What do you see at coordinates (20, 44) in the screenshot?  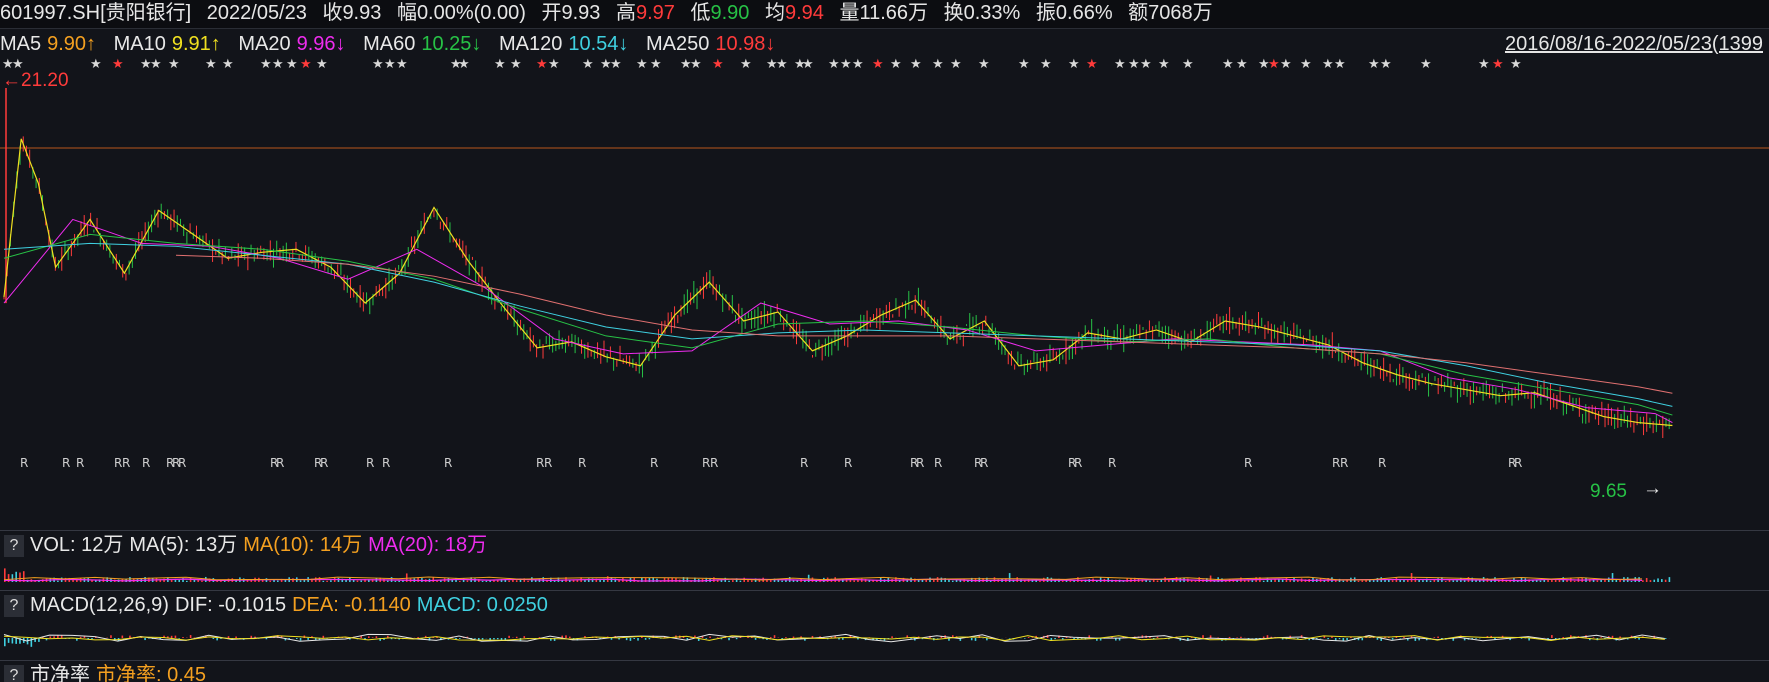 I see `ma5-label: MA5` at bounding box center [20, 44].